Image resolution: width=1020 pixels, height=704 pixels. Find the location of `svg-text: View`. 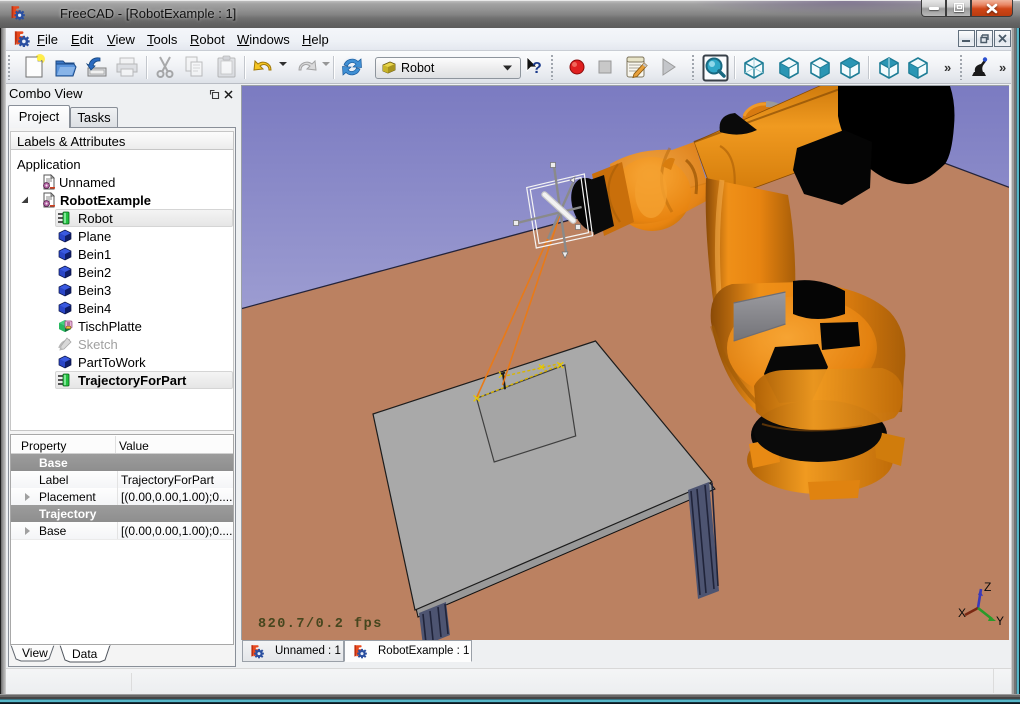

svg-text: View is located at coordinates (35, 653).